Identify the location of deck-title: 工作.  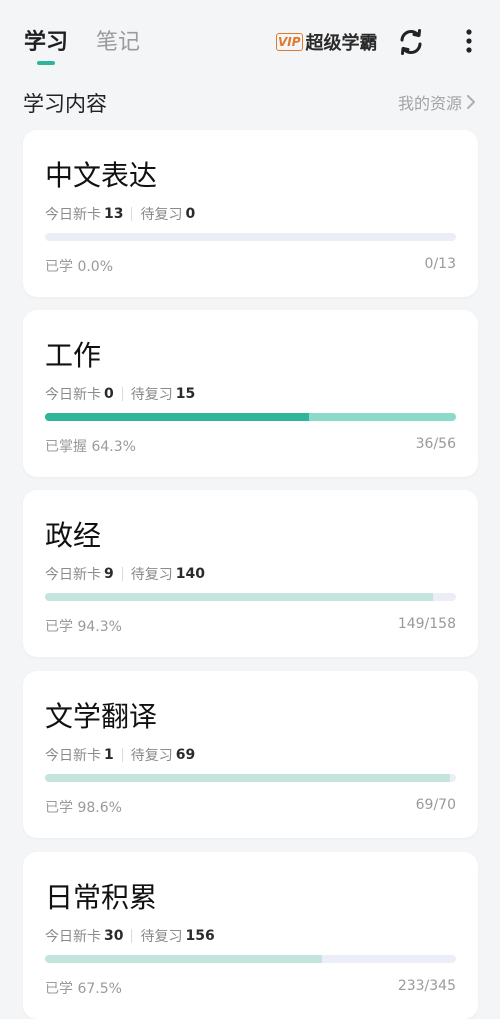
(73, 355).